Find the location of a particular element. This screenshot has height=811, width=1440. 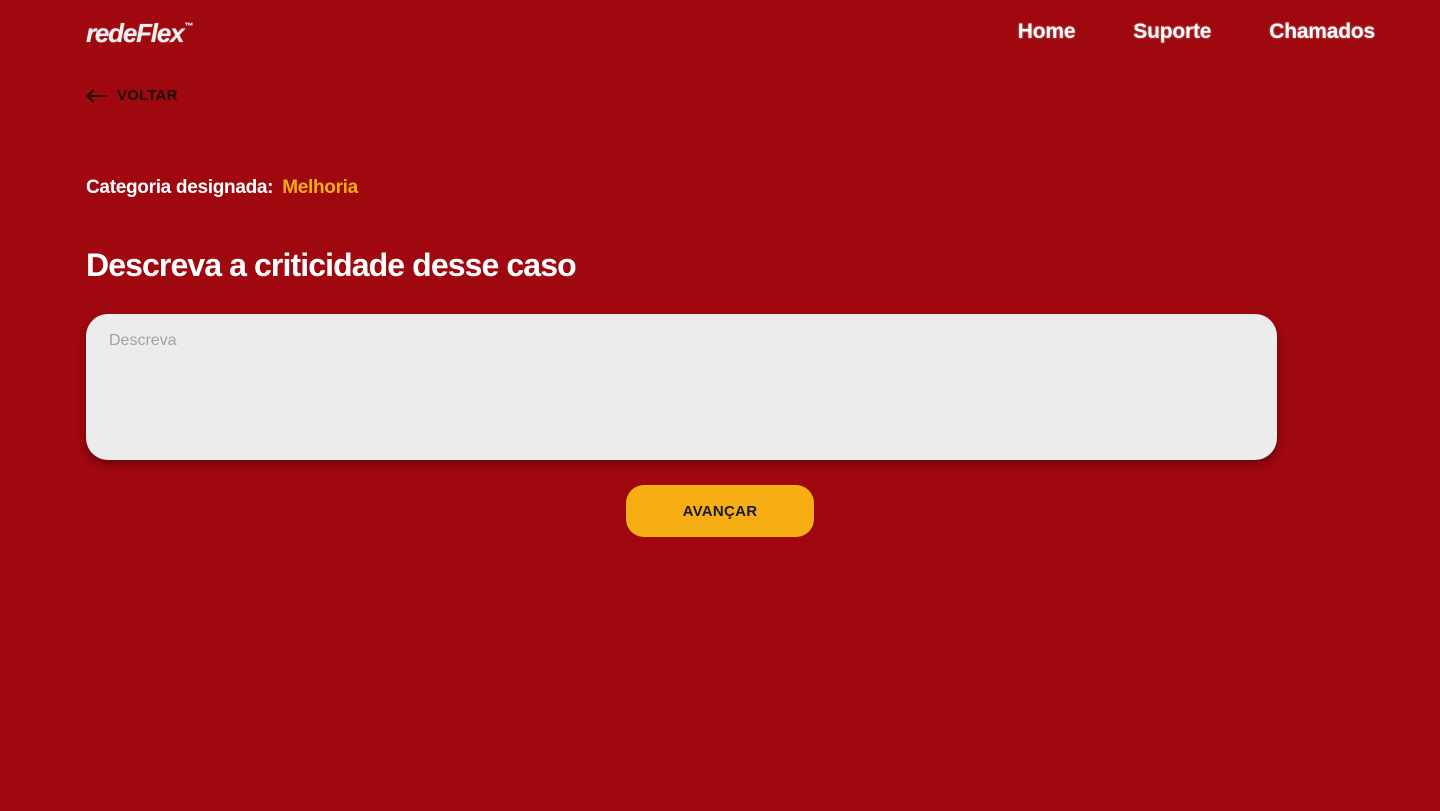

nav-support-link: Suporte is located at coordinates (1172, 32).